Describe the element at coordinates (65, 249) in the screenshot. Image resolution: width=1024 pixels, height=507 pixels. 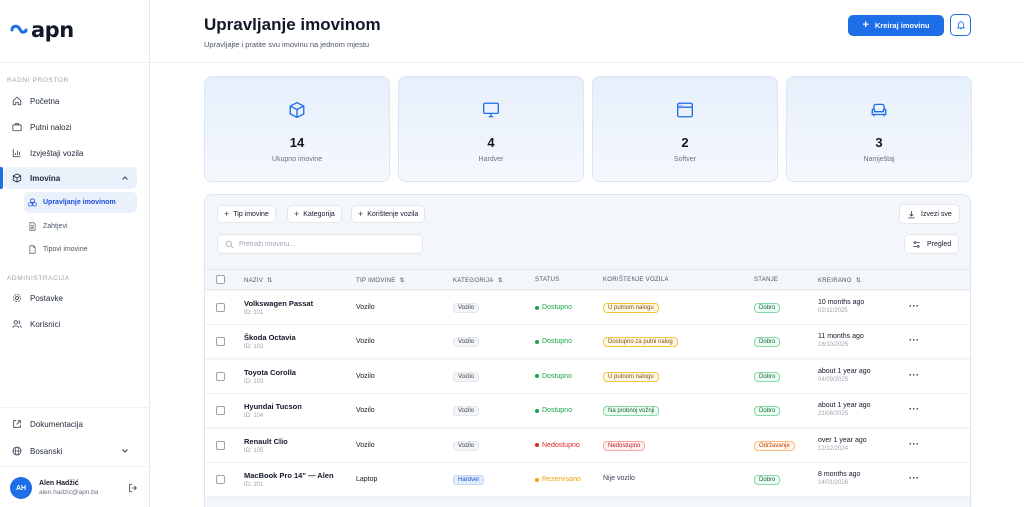
I see `sidebar-subitem-label: Tipovi imovine` at that location.